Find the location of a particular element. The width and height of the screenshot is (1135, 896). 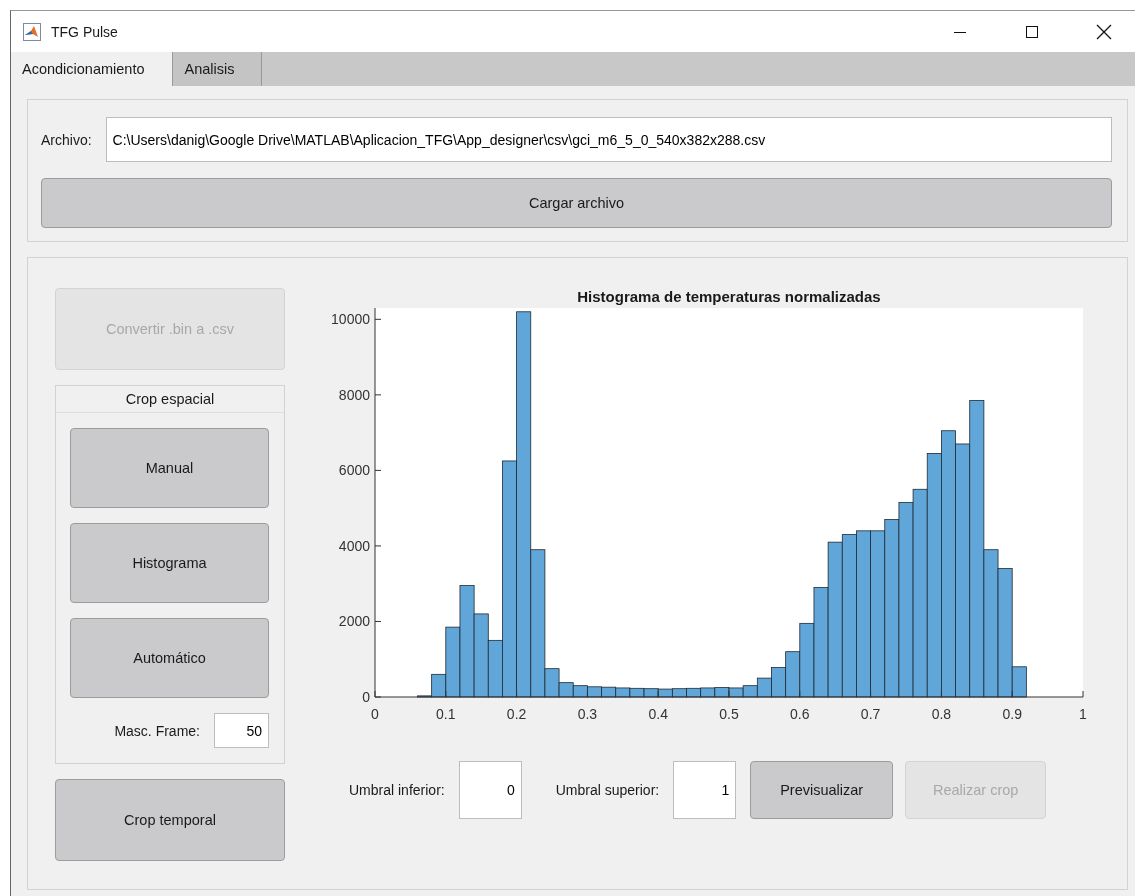

y-tick-label: 4000 is located at coordinates (354, 545).